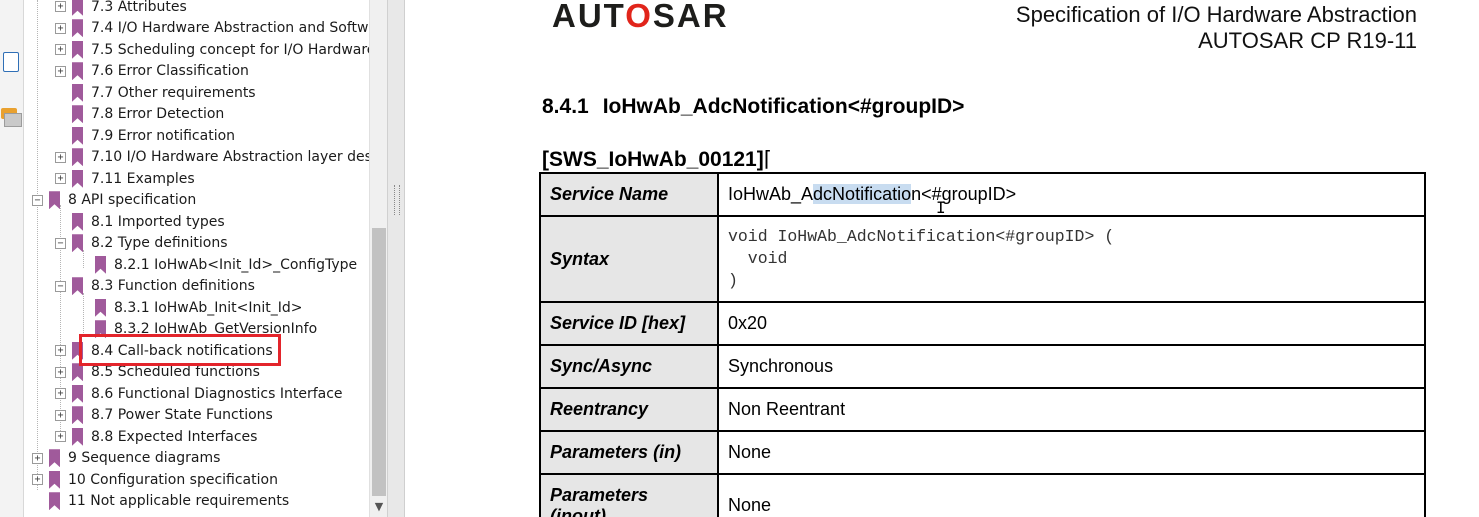  Describe the element at coordinates (783, 106) in the screenshot. I see `section-title: IoHwAb_AdcNotification<#groupID>` at that location.